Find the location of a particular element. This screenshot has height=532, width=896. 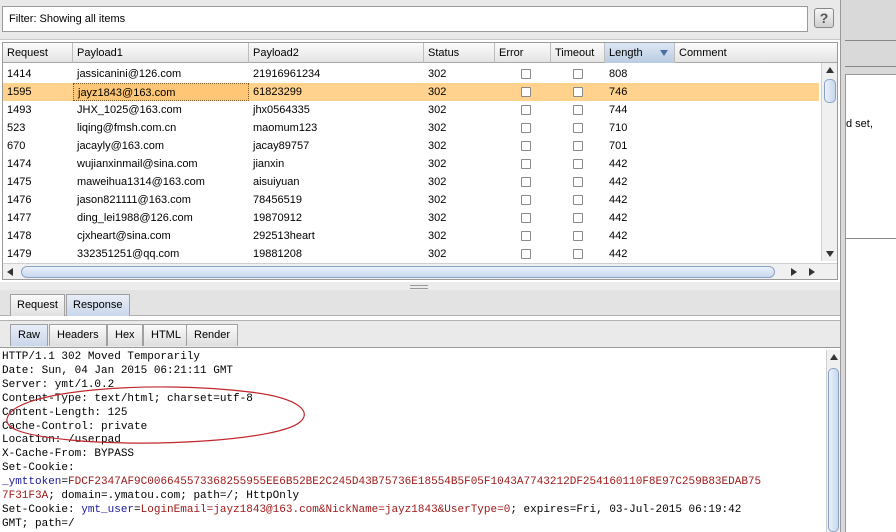

cookie-attributes: ; domain=.ymatou.com; path=/; HttpOnly is located at coordinates (174, 496).